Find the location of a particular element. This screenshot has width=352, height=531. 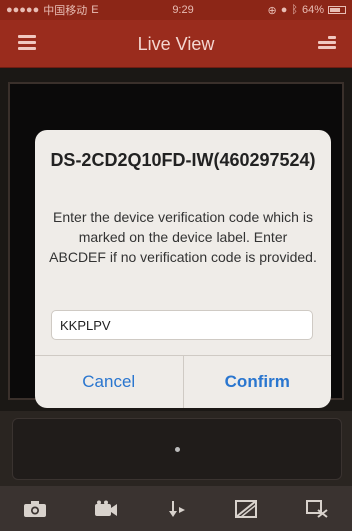

slot-indicator-icon is located at coordinates (177, 449).